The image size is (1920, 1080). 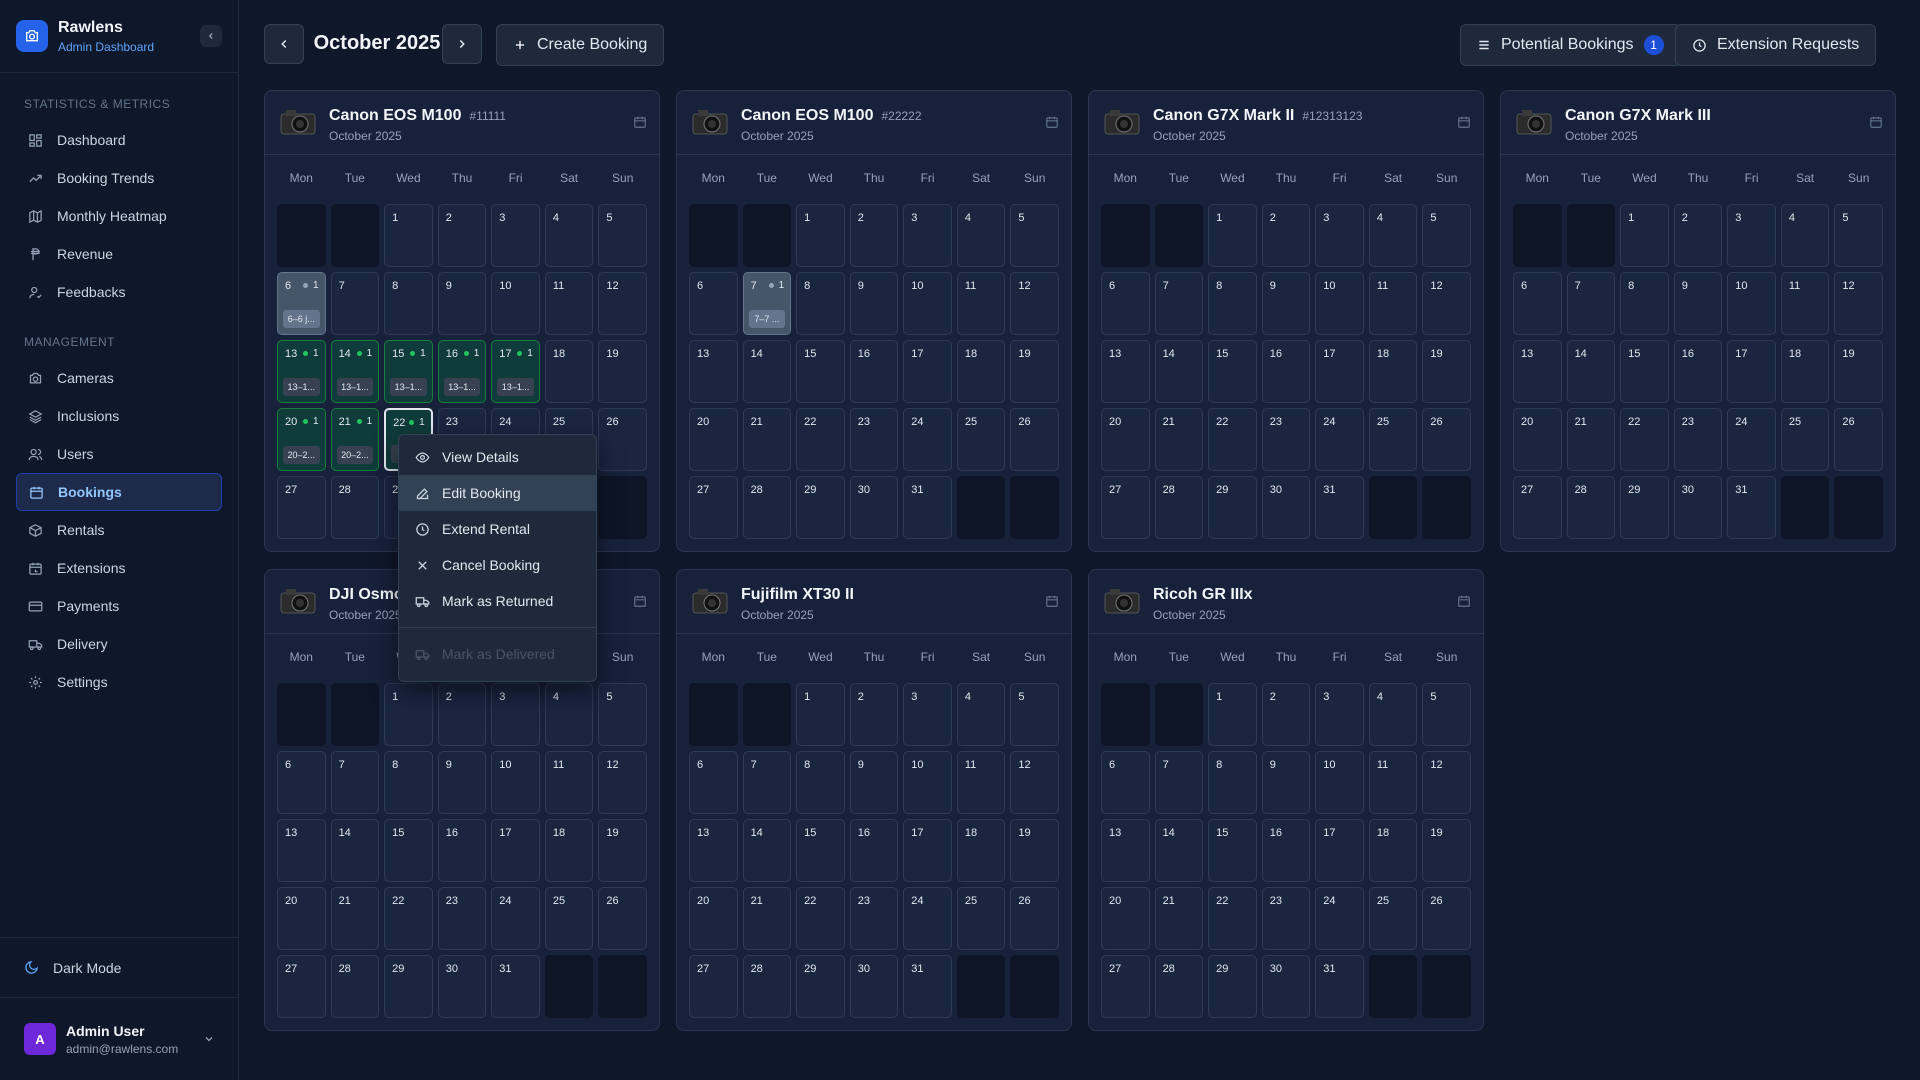 I want to click on next-month-button, so click(x=462, y=44).